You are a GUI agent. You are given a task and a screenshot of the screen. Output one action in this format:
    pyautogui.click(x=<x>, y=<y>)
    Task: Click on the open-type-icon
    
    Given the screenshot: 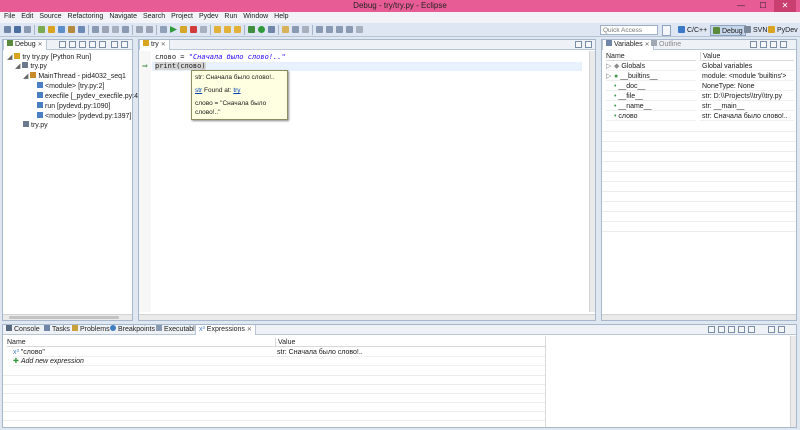 What is the action you would take?
    pyautogui.click(x=61, y=29)
    